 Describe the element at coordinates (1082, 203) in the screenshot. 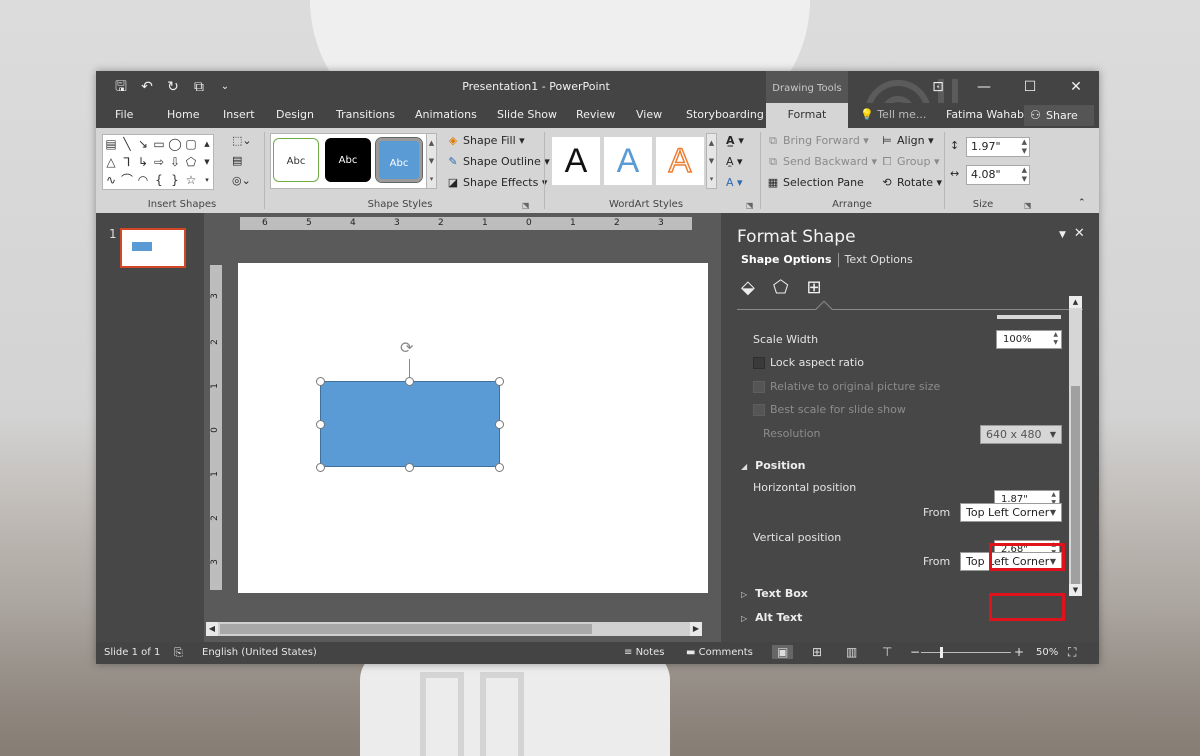

I see `collapse-ribbon-icon: ⌃` at that location.